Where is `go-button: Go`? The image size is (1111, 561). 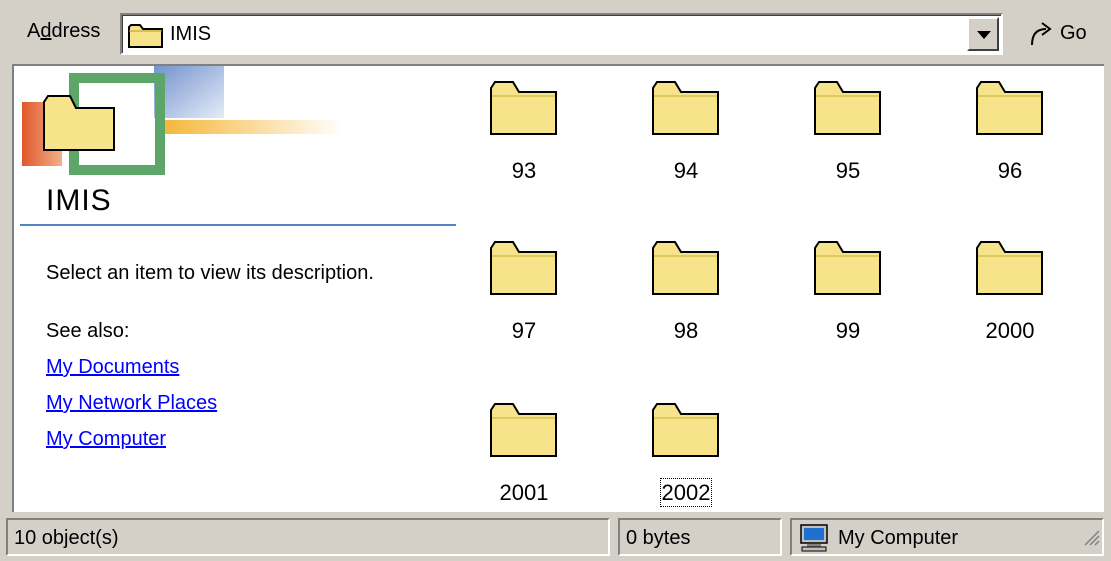
go-button: Go is located at coordinates (1058, 34).